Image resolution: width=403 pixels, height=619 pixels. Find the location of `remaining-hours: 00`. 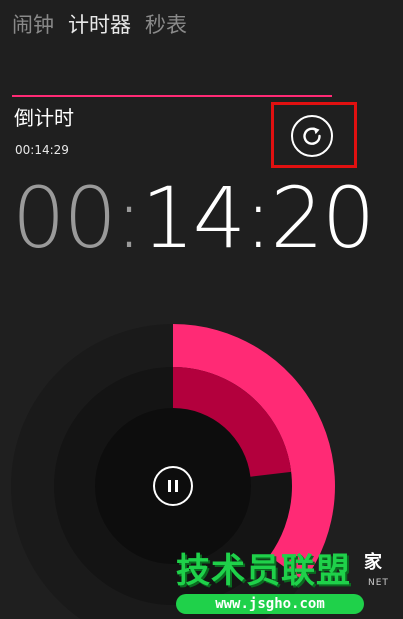

remaining-hours: 00 is located at coordinates (64, 218).